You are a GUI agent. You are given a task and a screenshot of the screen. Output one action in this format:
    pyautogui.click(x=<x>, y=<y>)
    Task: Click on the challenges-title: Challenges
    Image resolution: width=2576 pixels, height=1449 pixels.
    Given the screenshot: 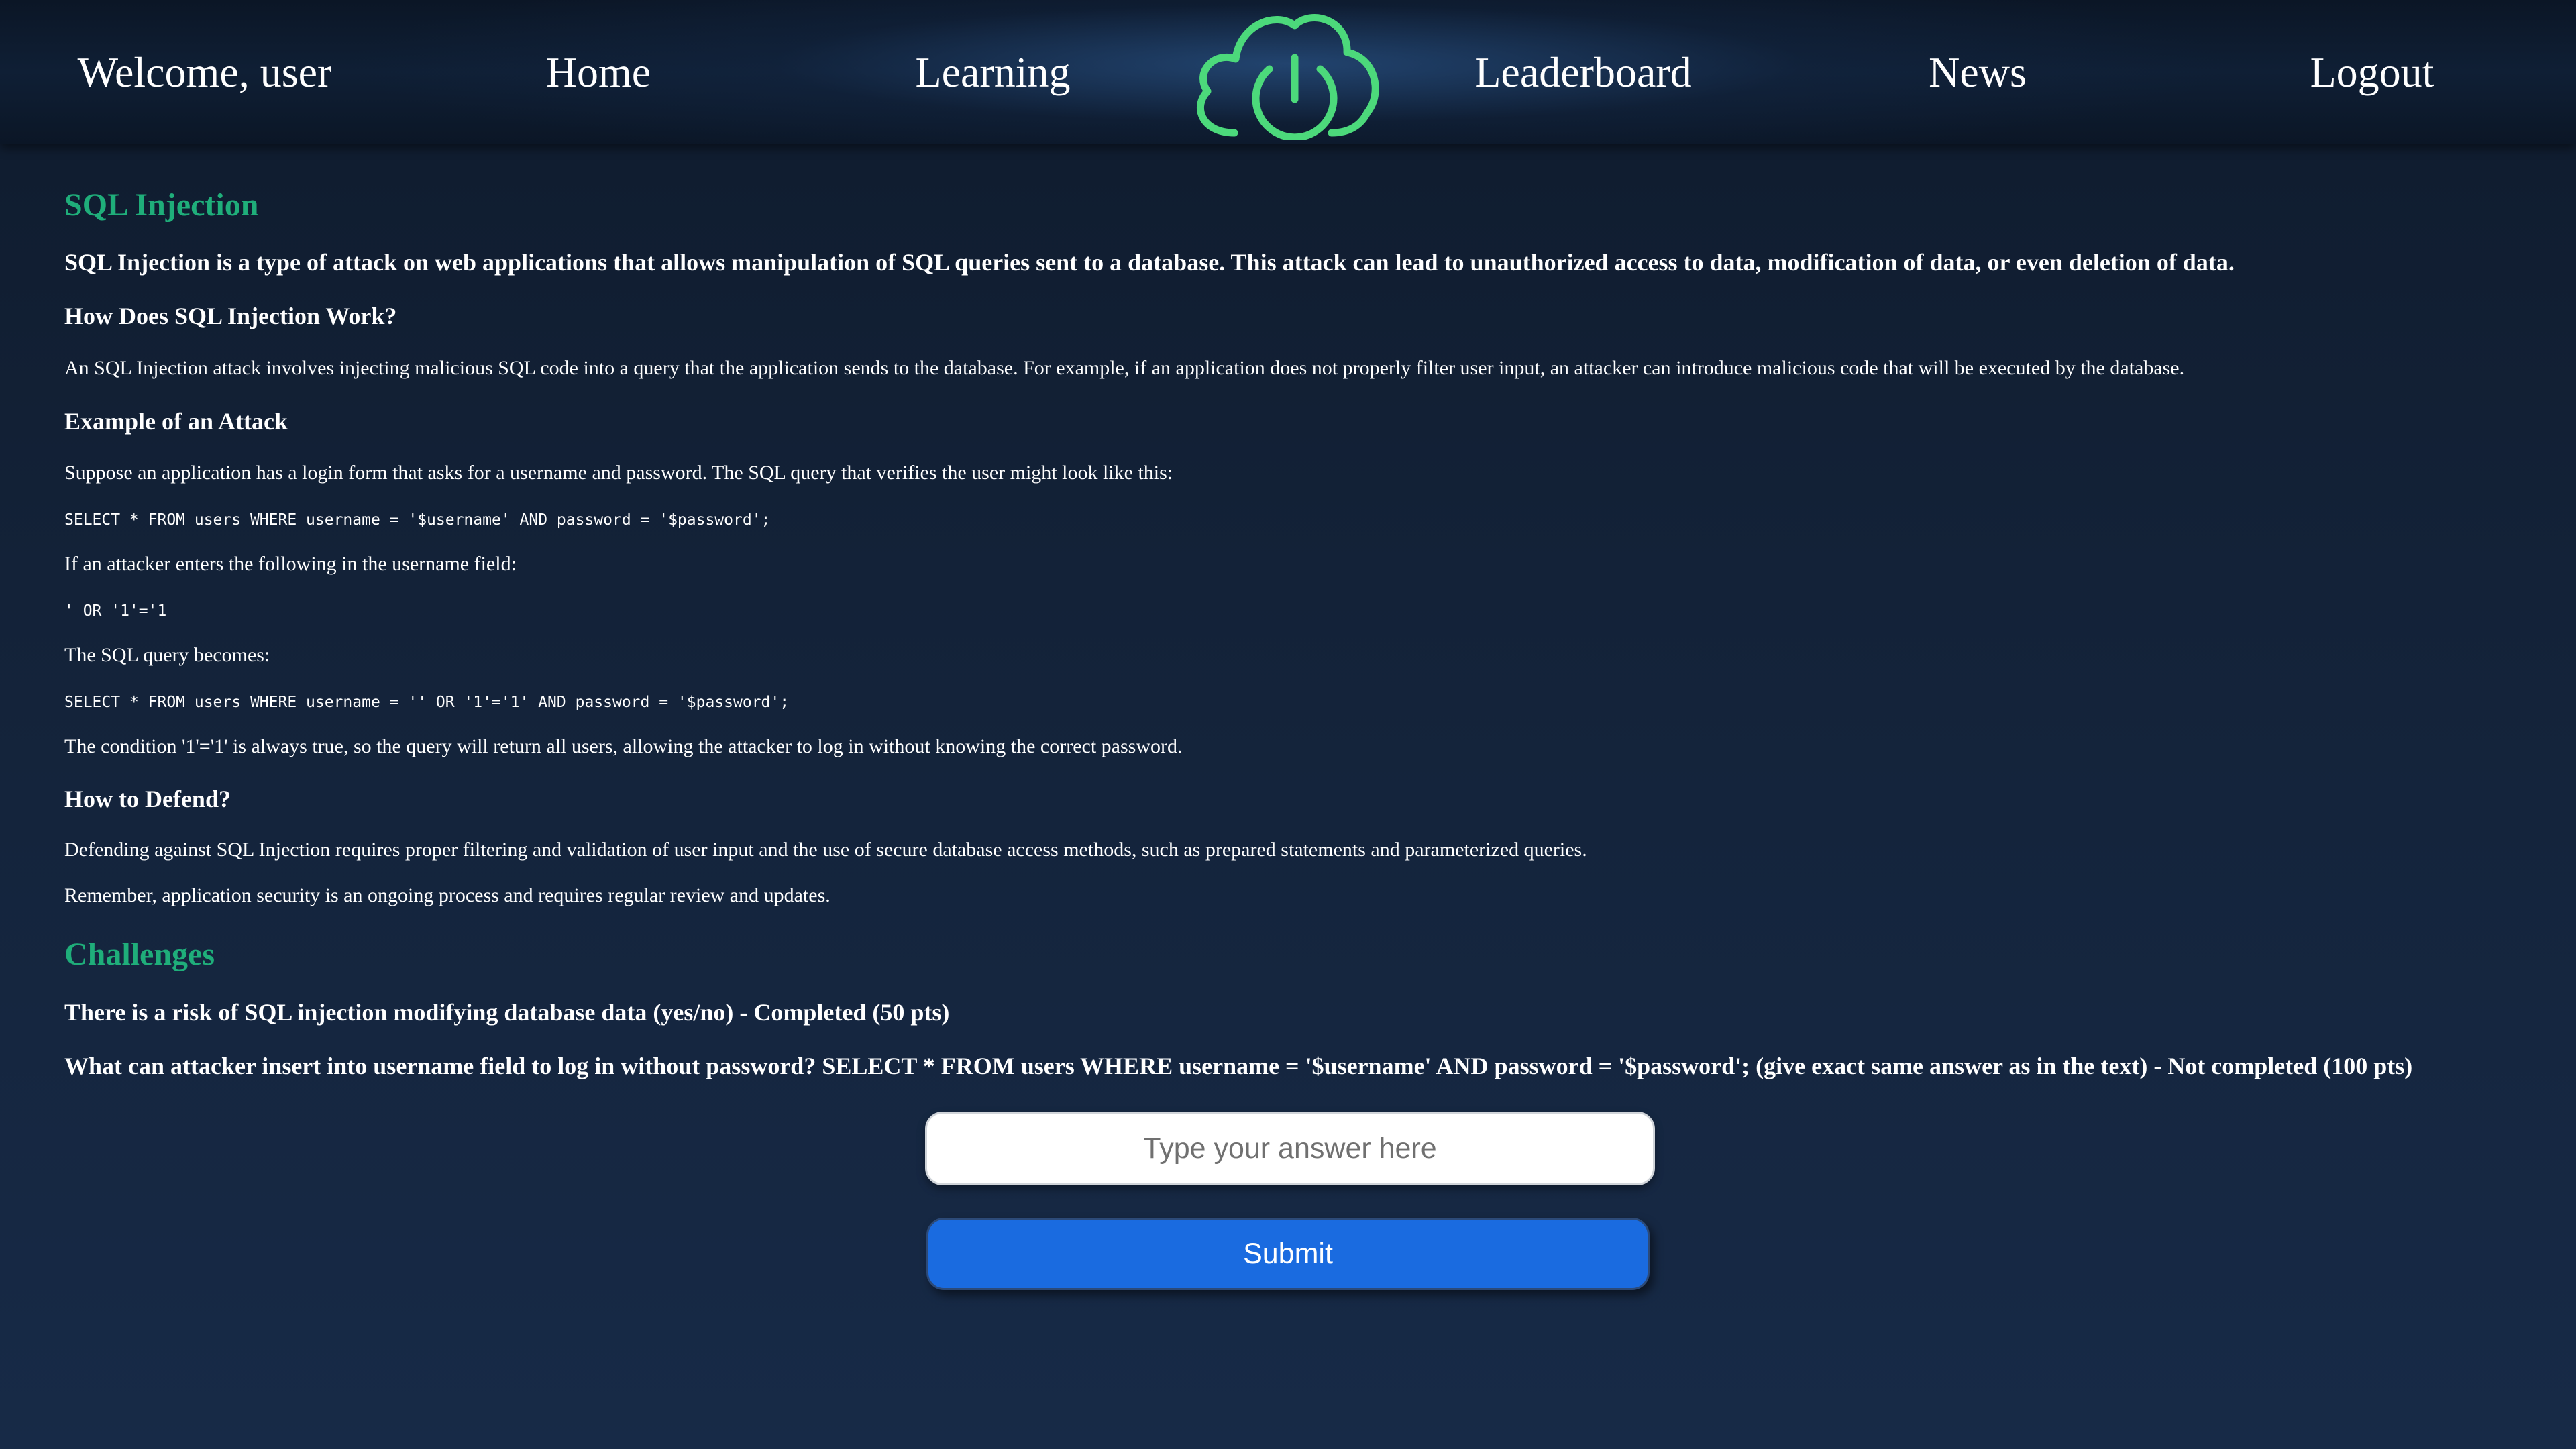 What is the action you would take?
    pyautogui.click(x=139, y=954)
    